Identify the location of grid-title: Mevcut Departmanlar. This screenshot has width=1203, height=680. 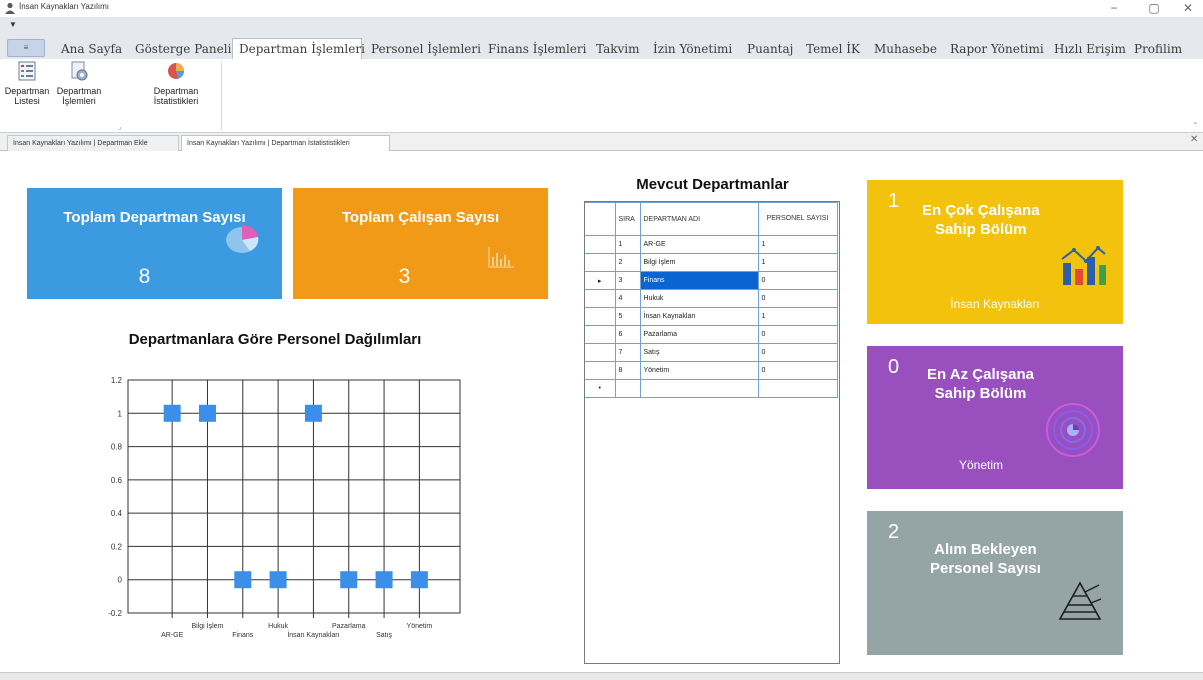
(712, 184).